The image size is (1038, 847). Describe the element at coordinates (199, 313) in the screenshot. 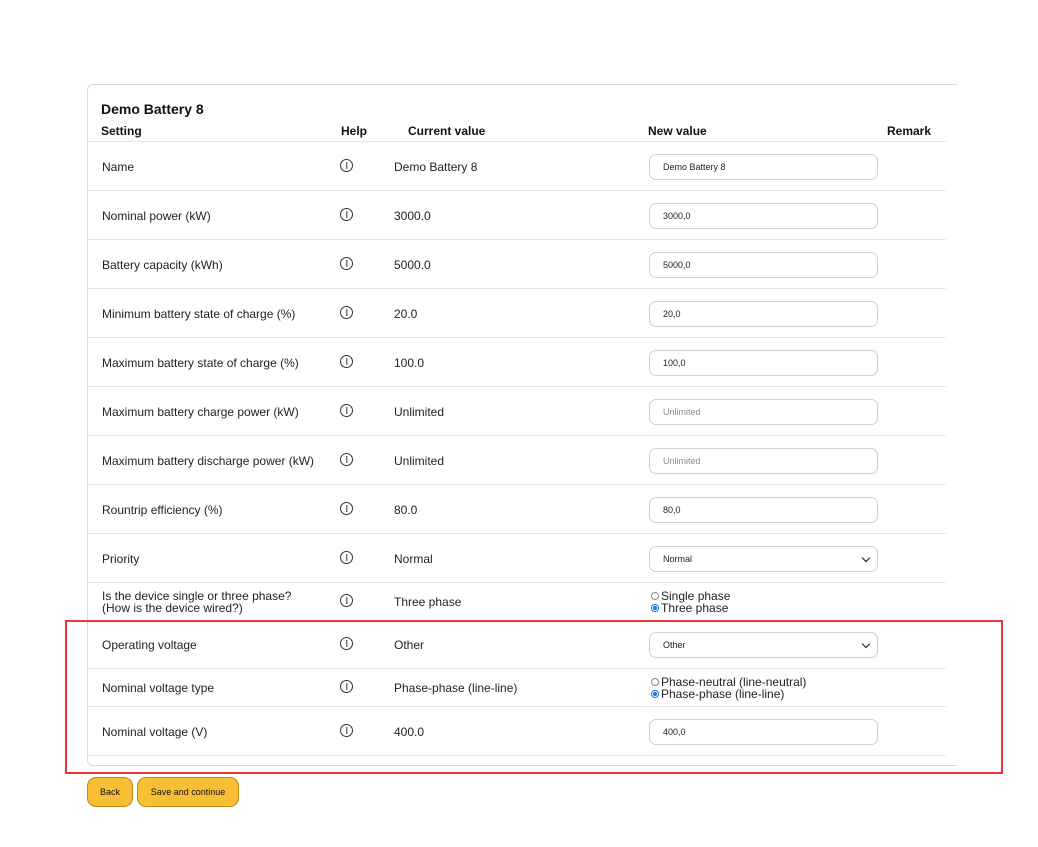

I see `setting-label: Minimum battery state of charge (%)` at that location.